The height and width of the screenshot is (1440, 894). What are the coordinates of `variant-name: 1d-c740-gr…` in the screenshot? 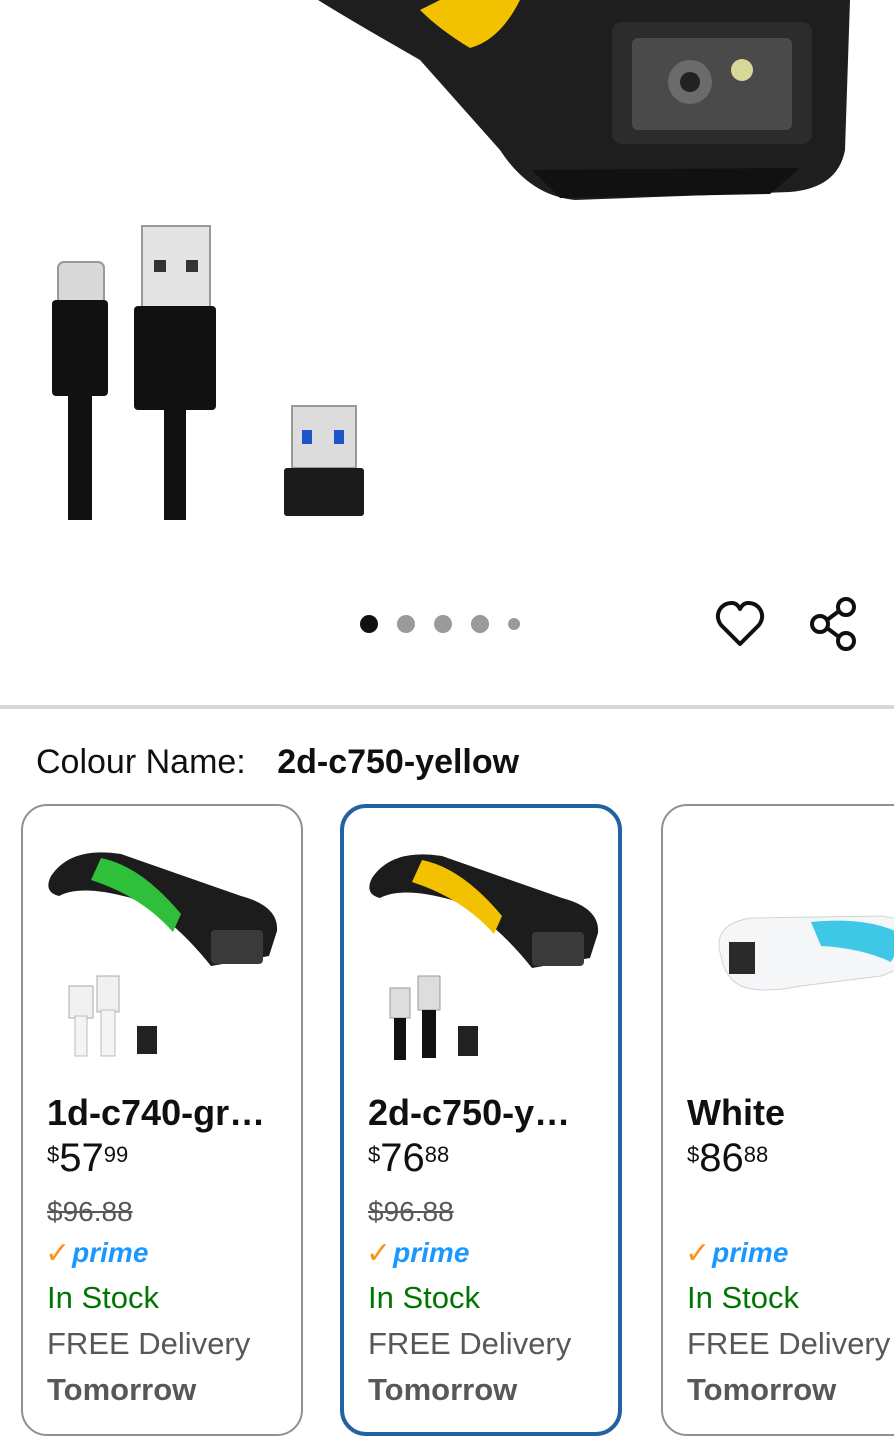 It's located at (156, 1112).